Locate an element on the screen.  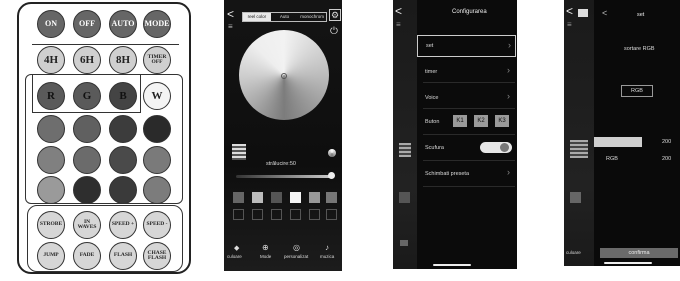
strobe-button: STROBE is located at coordinates (51, 225).